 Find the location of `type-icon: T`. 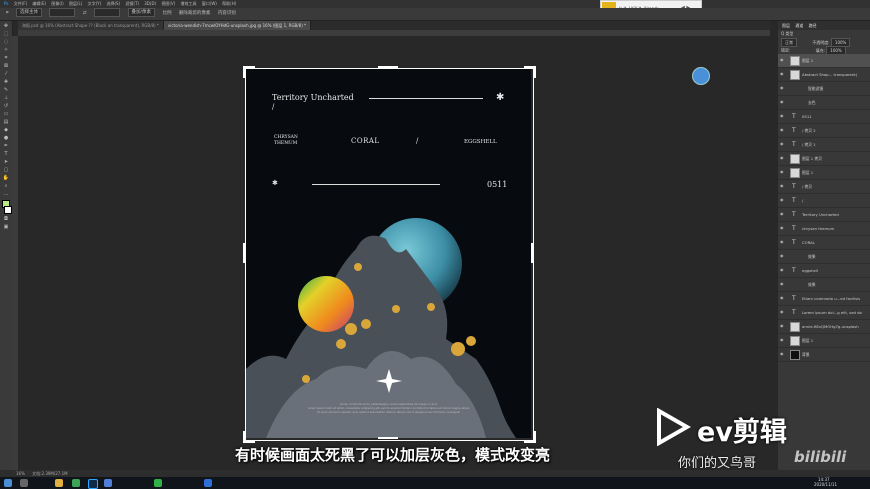

type-icon: T is located at coordinates (6, 154).